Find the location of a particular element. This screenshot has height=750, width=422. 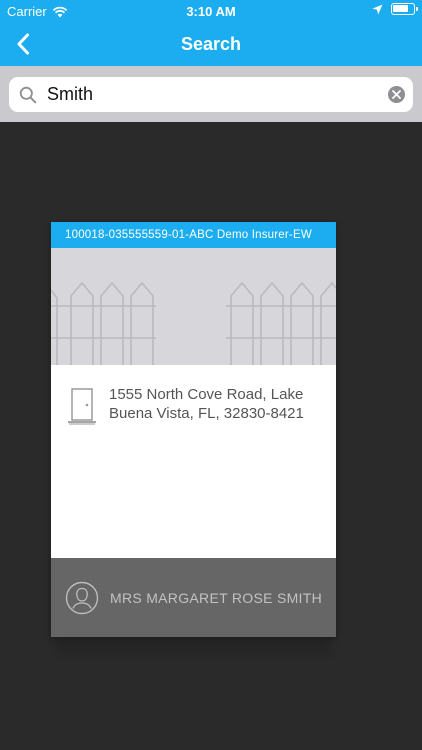

card-shadow is located at coordinates (193, 647).